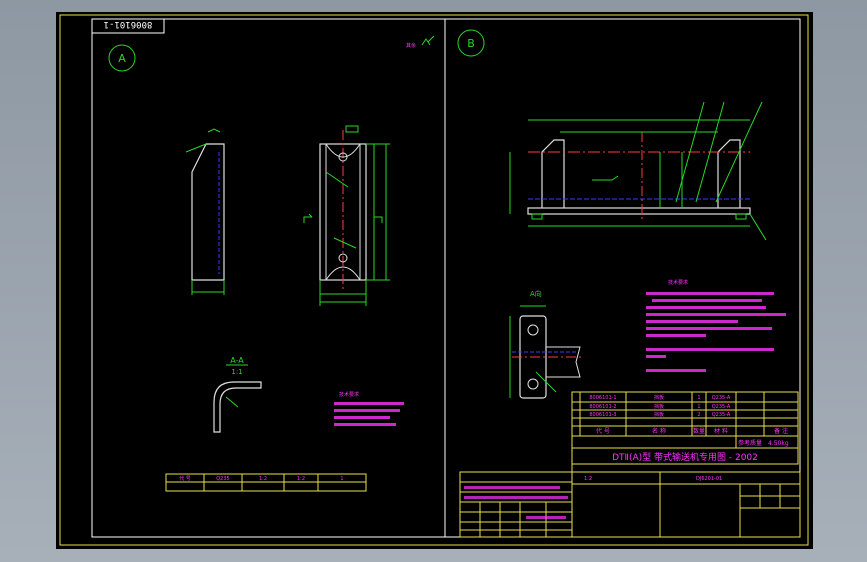  I want to click on svg-text: 2, so click(698, 415).